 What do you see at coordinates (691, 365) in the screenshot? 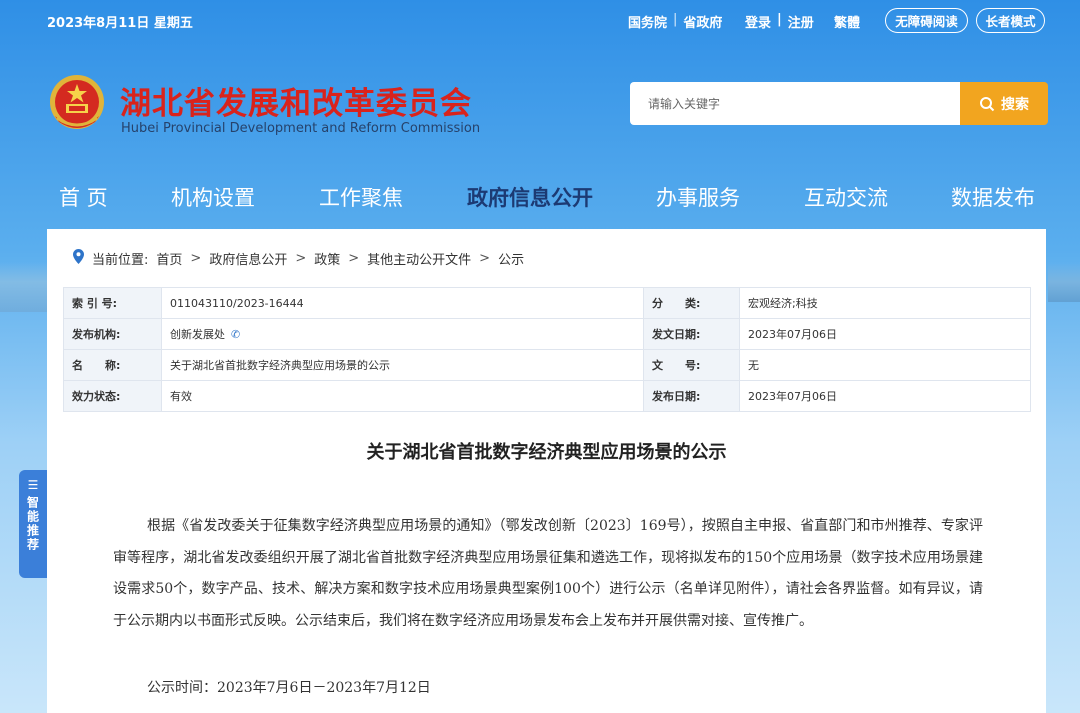
I see `meta-label: 文 号:` at bounding box center [691, 365].